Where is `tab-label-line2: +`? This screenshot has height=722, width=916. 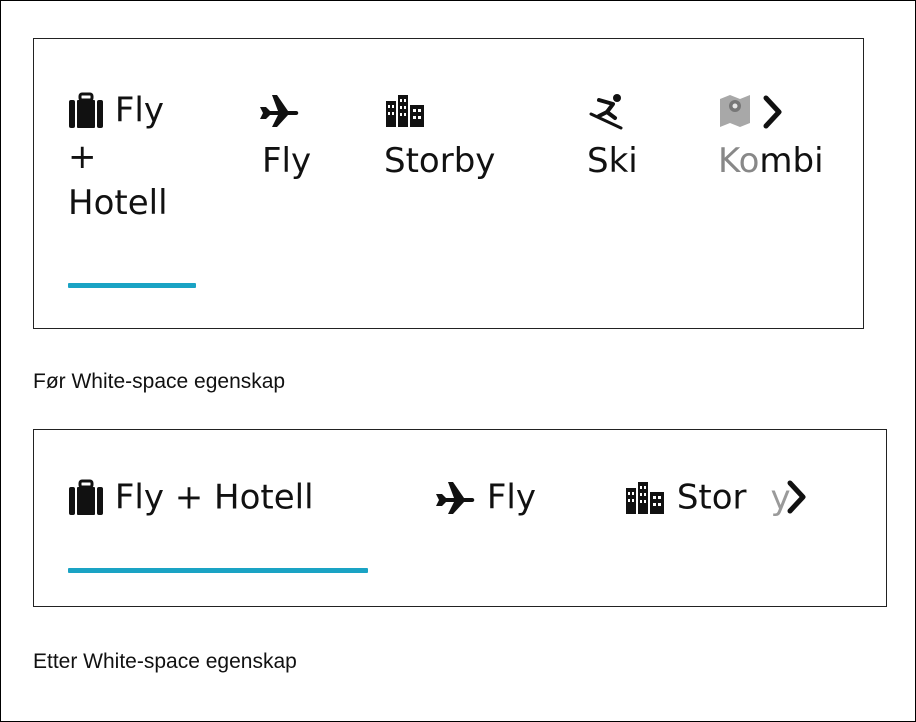 tab-label-line2: + is located at coordinates (82, 156).